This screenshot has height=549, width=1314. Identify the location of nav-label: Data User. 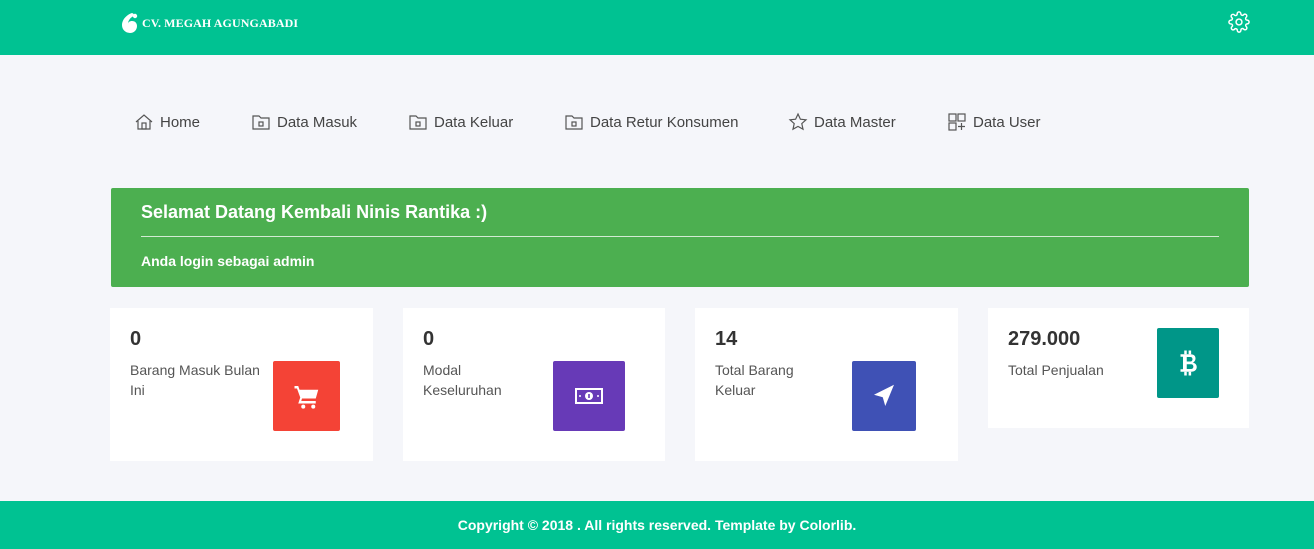
(1007, 122).